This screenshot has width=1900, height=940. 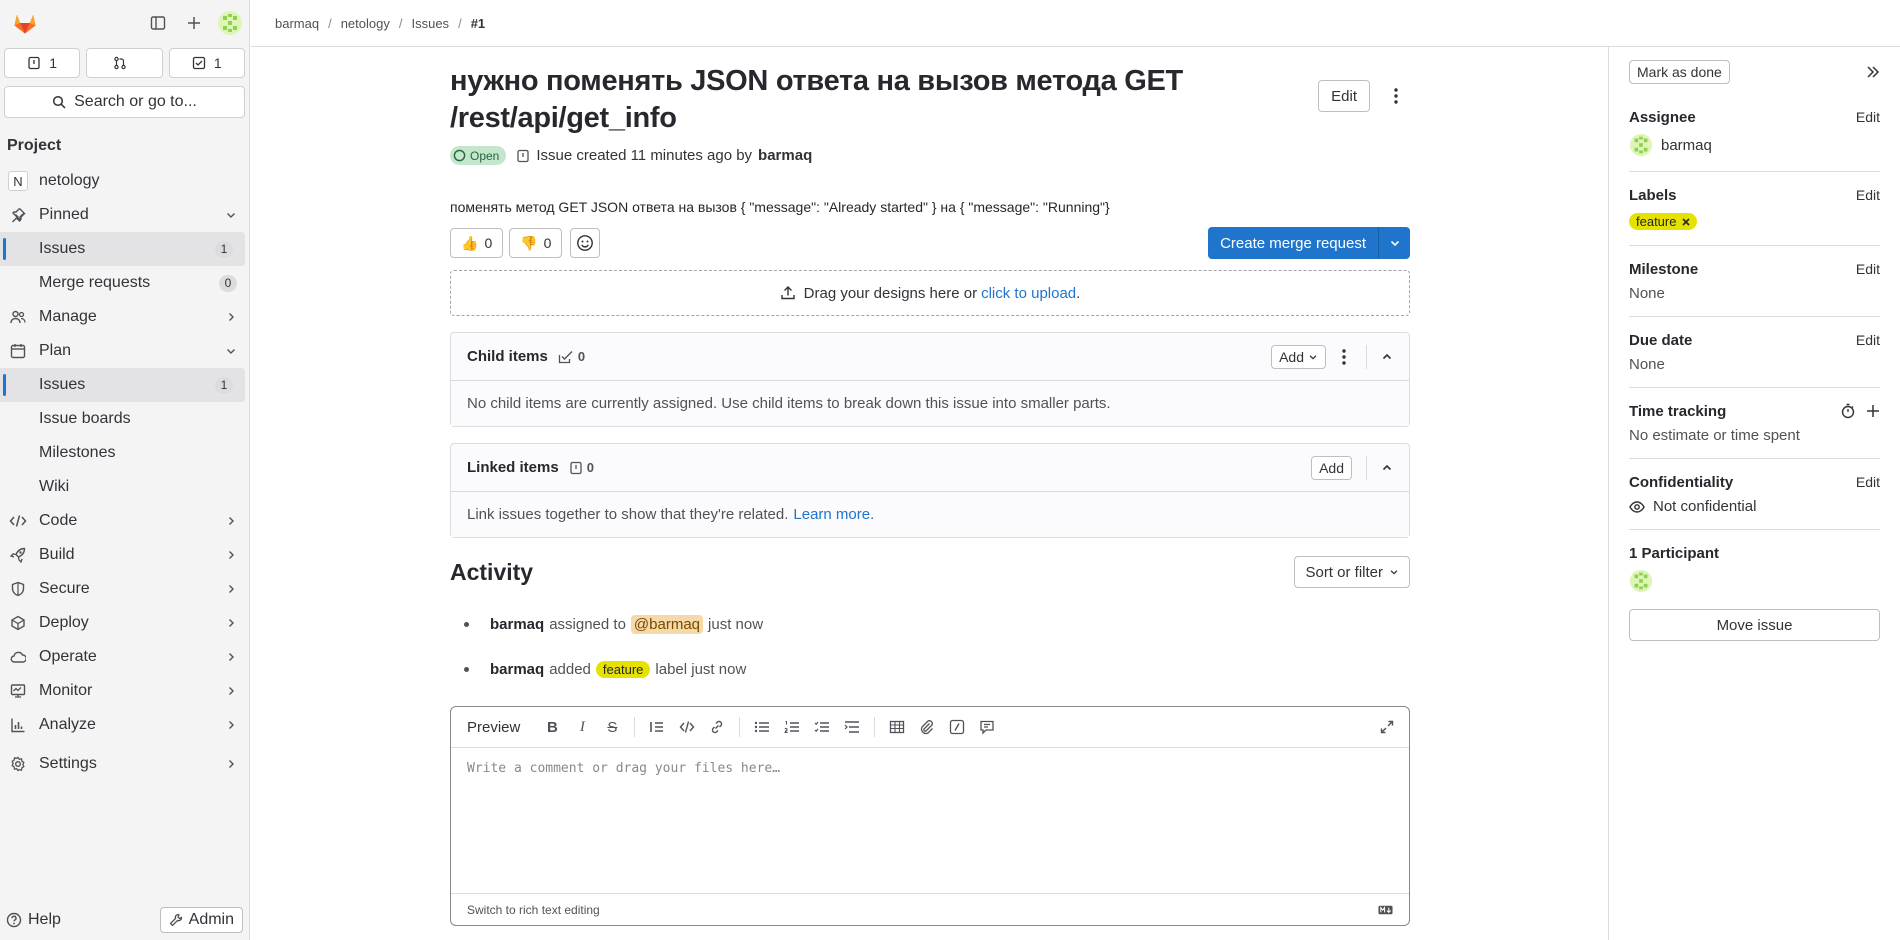 I want to click on collapsible-icon, so click(x=852, y=727).